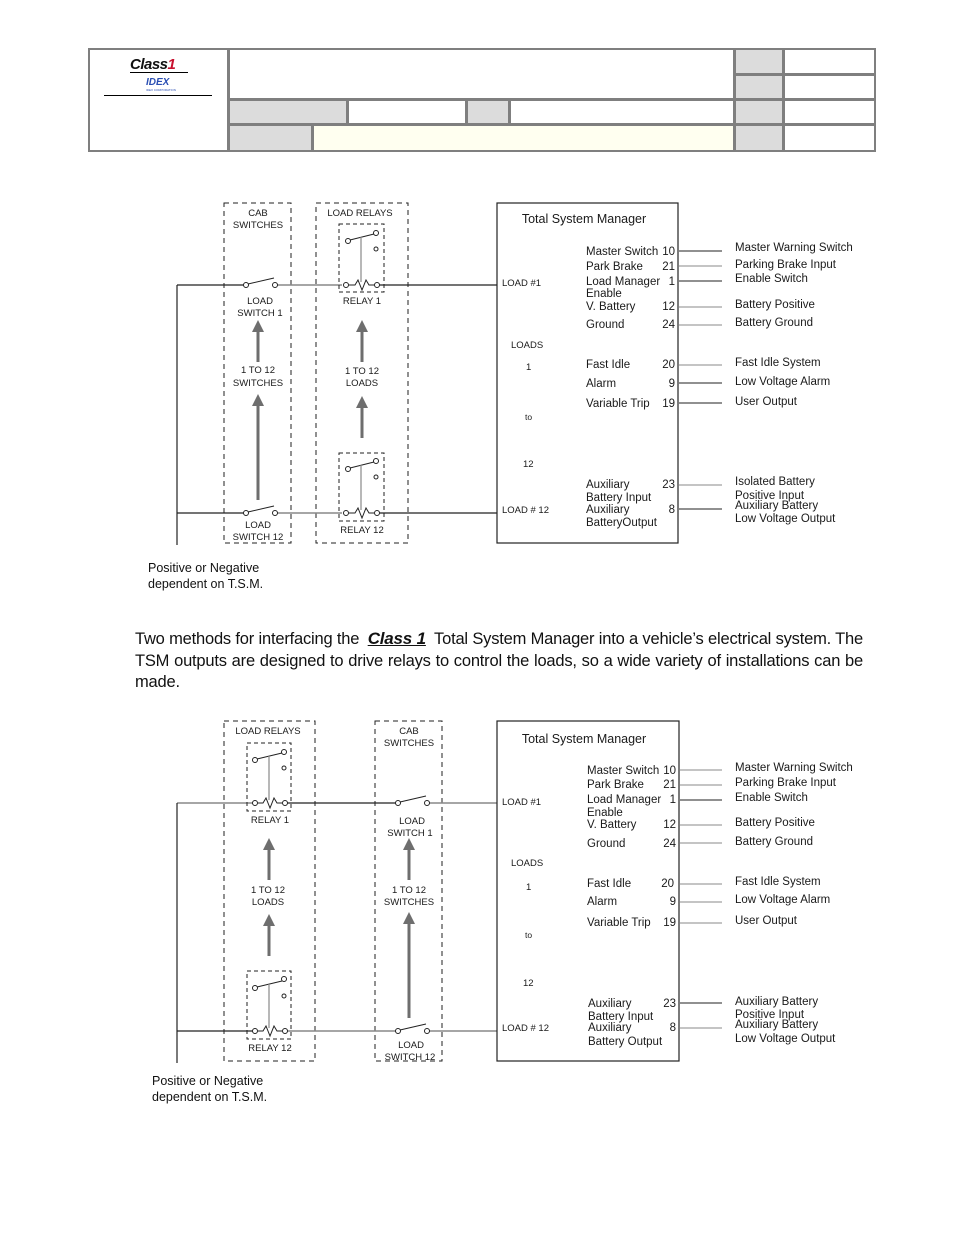 The height and width of the screenshot is (1235, 954). Describe the element at coordinates (528, 417) in the screenshot. I see `loads-to-word: to` at that location.